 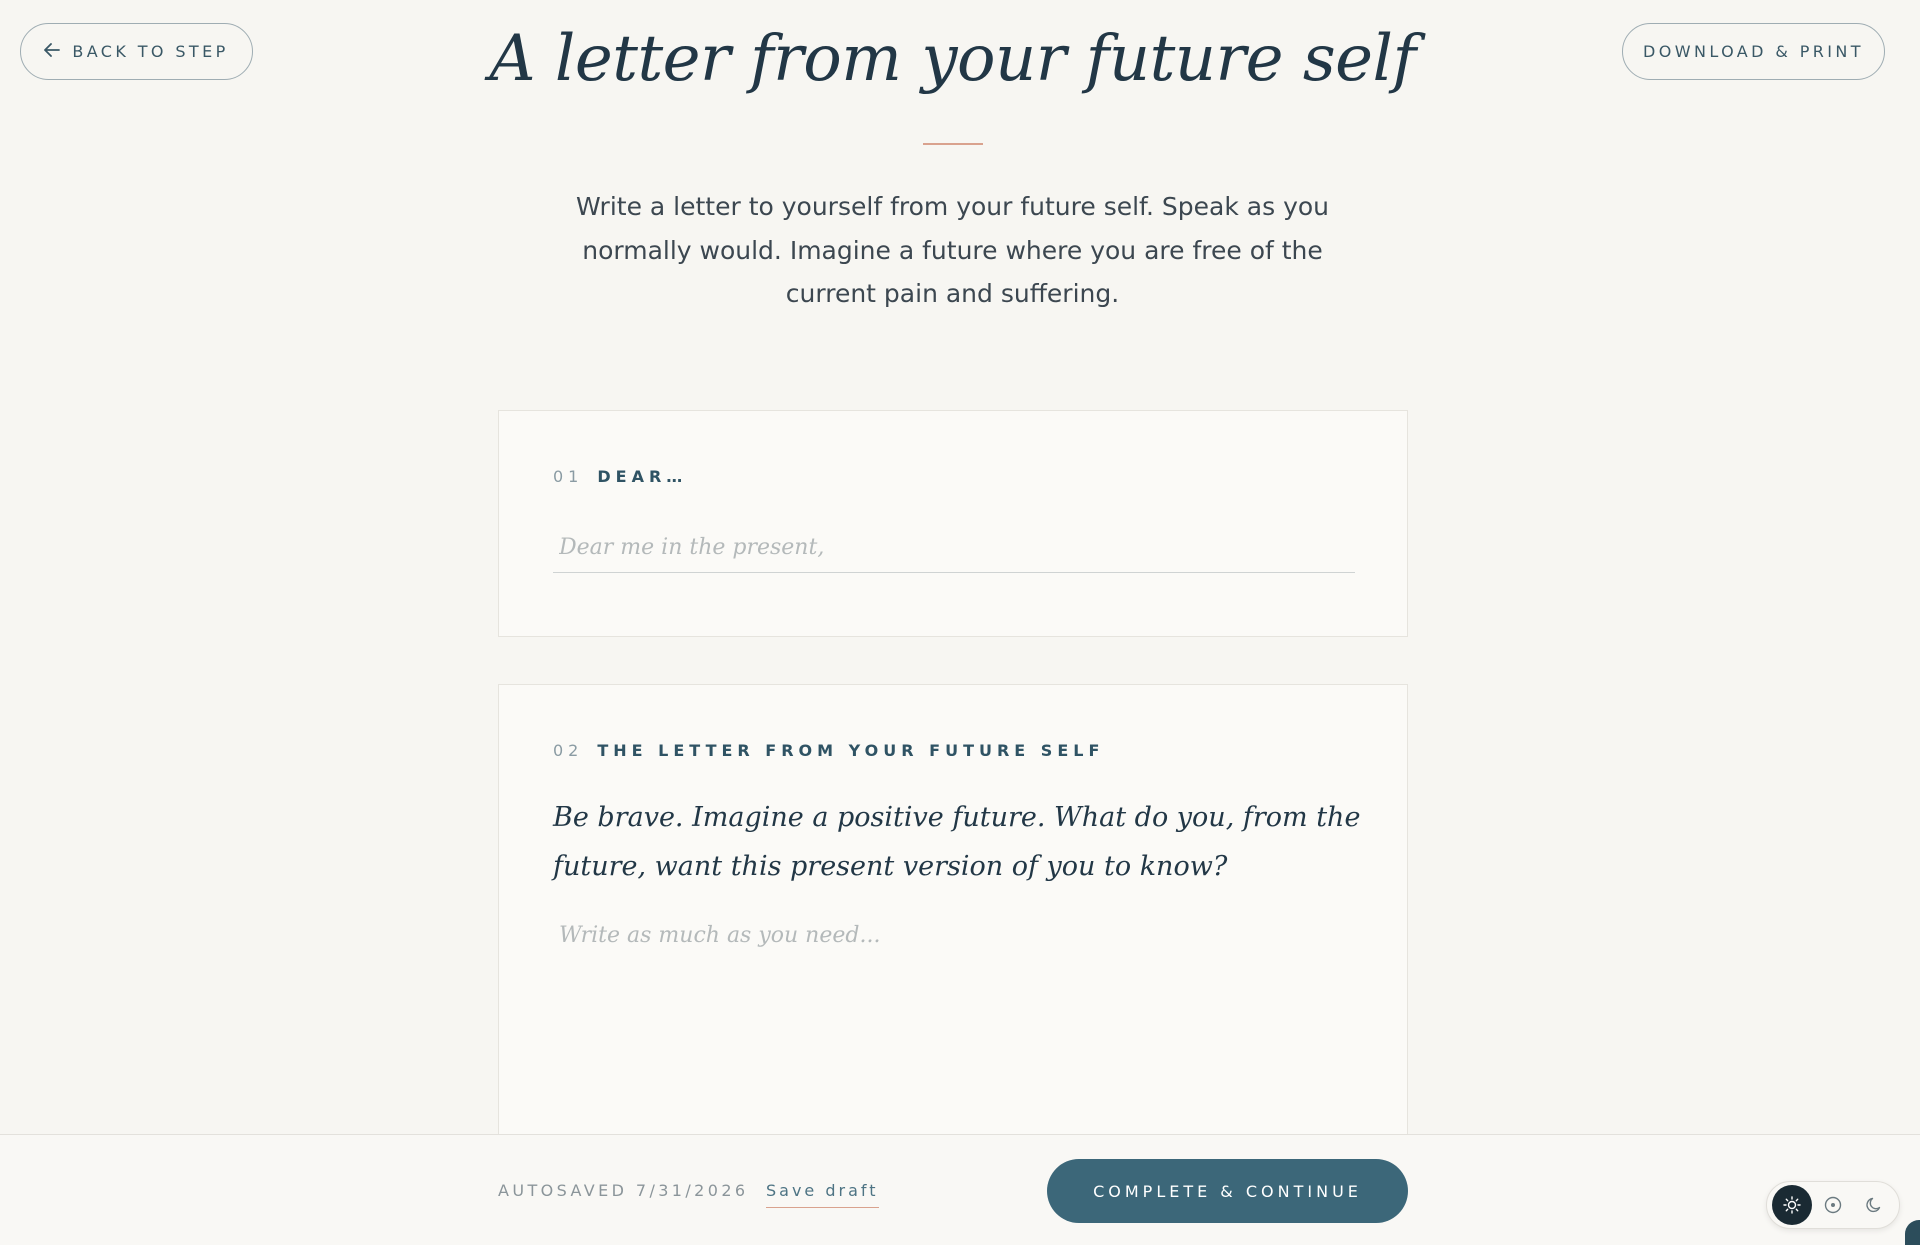 What do you see at coordinates (953, 144) in the screenshot?
I see `title-divider` at bounding box center [953, 144].